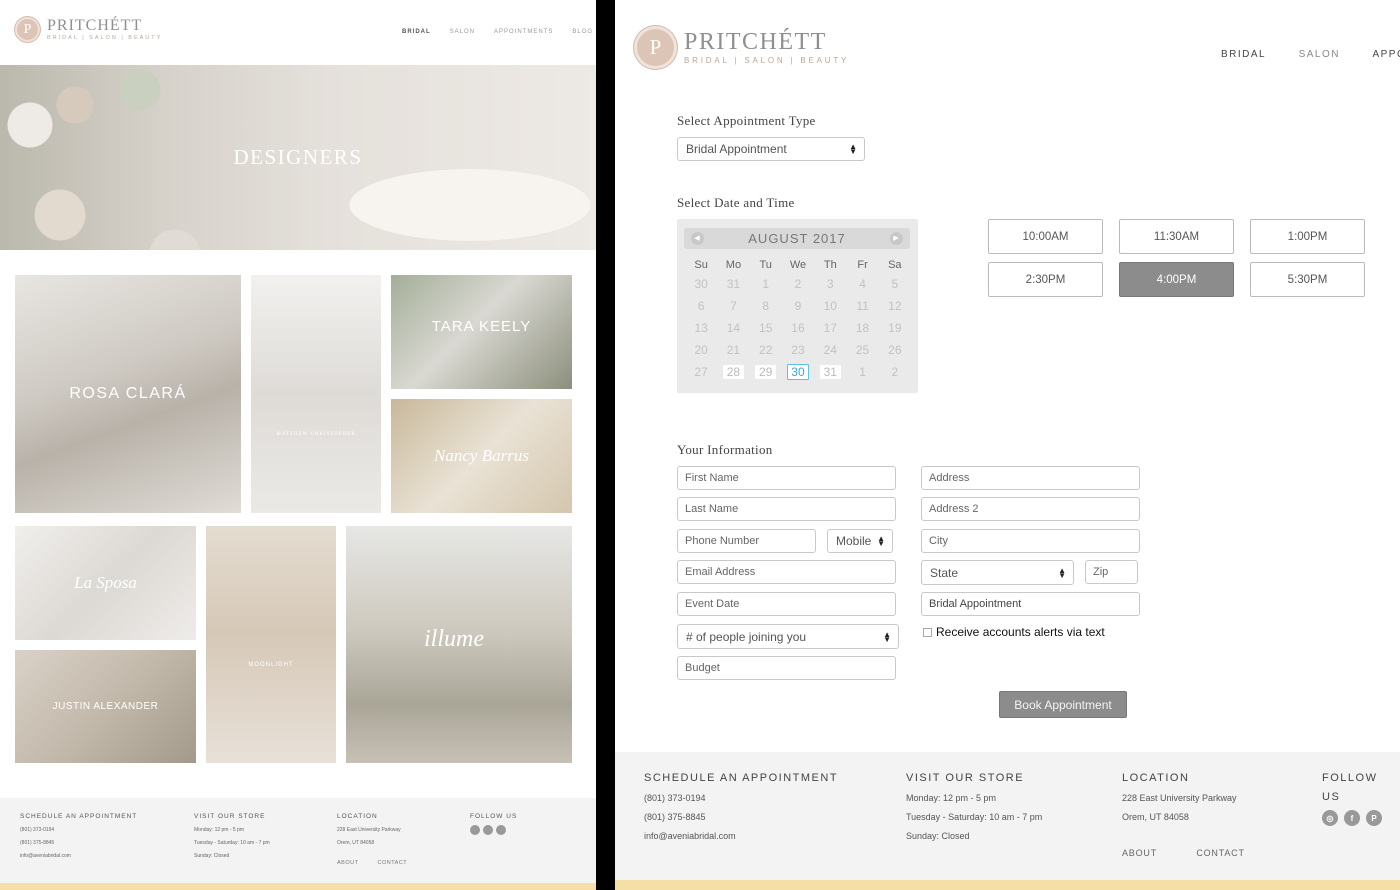 The image size is (1400, 890). I want to click on footer-heading: LOCATION, so click(357, 816).